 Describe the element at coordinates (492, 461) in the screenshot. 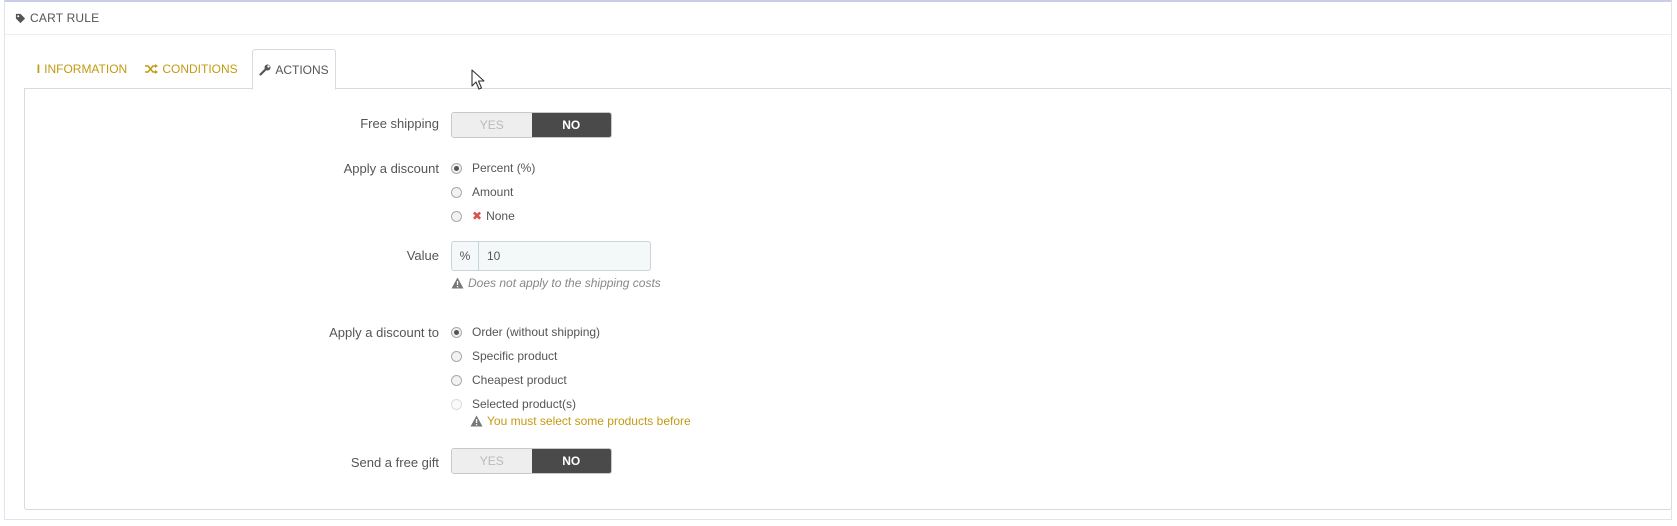

I see `free-gift-yes: YES` at that location.